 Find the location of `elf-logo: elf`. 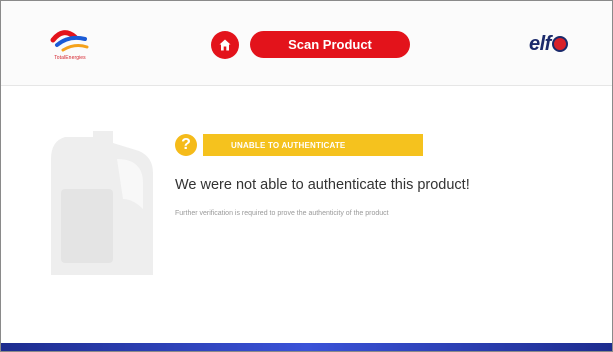

elf-logo: elf is located at coordinates (548, 44).